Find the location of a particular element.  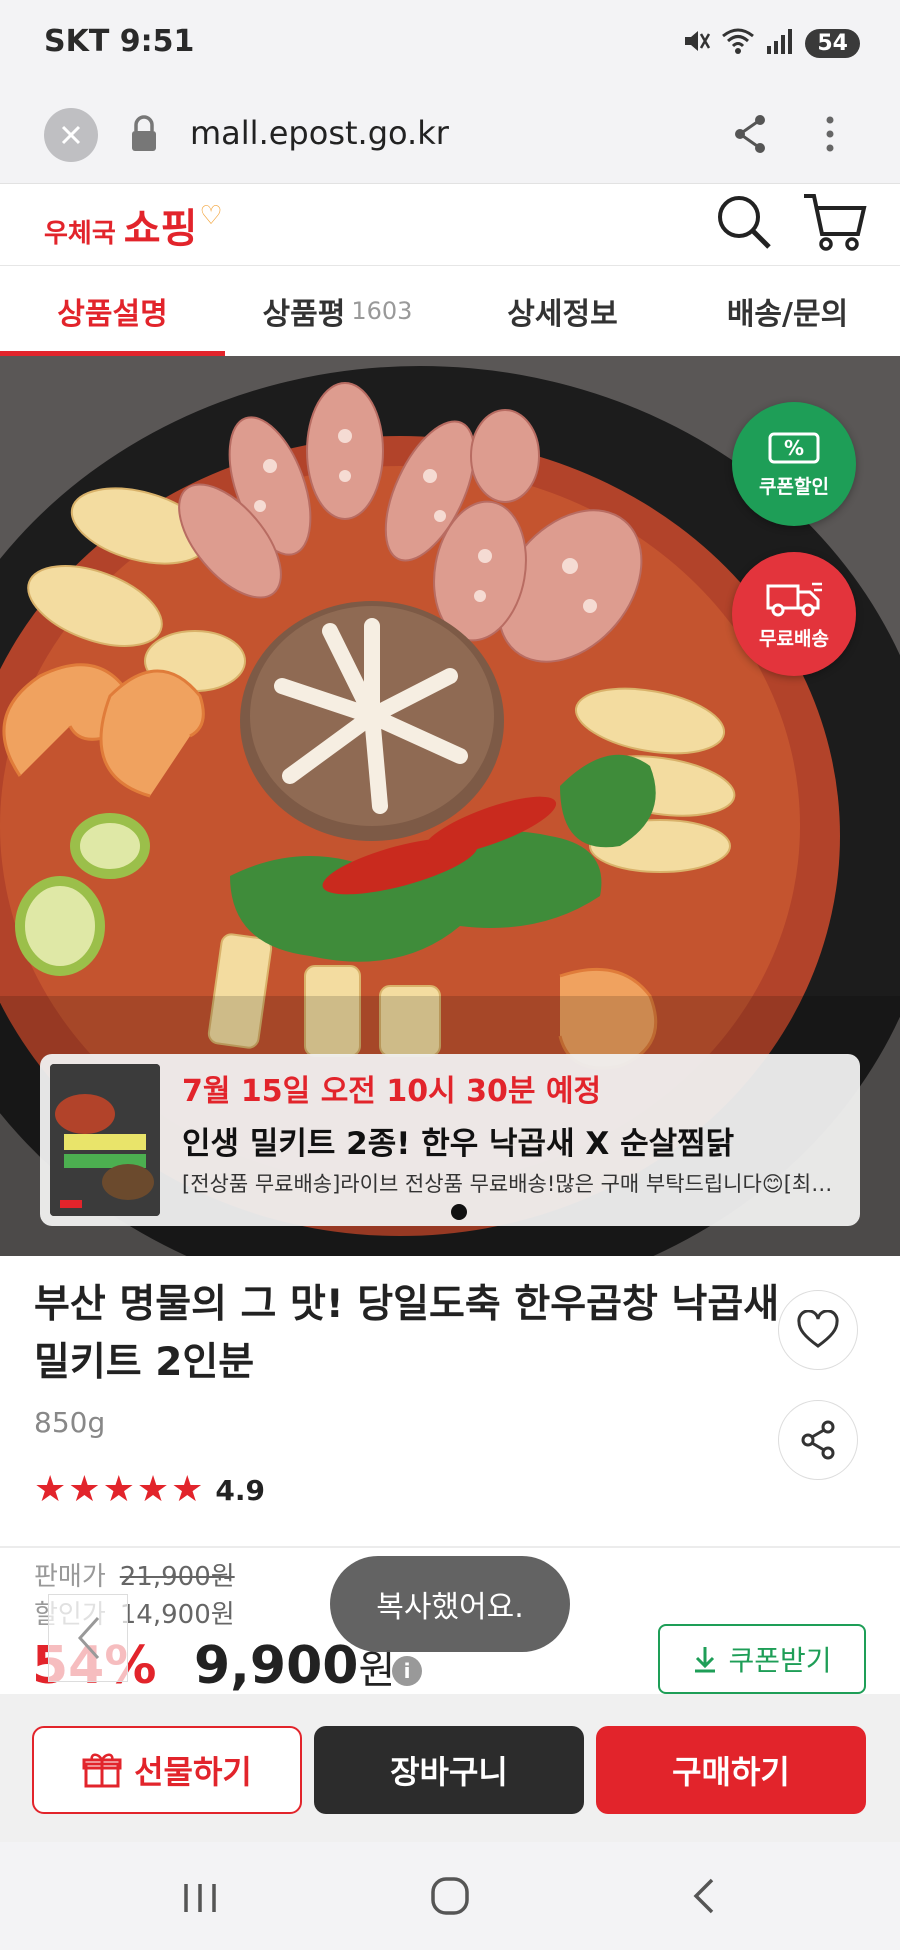

logo-text-small: 우체국 is located at coordinates (80, 234).